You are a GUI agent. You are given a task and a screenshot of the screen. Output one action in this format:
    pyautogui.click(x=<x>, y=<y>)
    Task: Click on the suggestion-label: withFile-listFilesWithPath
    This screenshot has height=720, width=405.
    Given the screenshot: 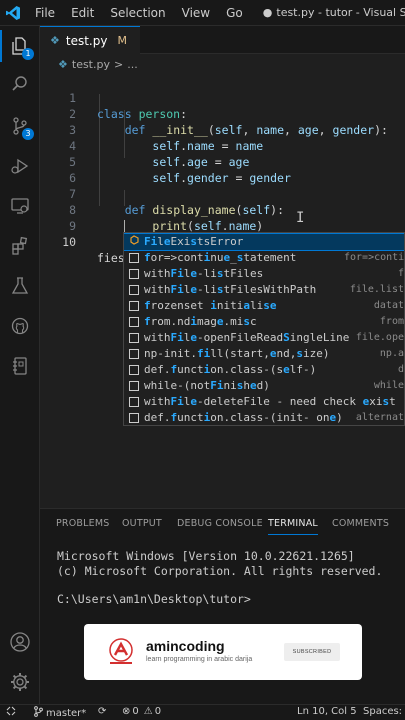 What is the action you would take?
    pyautogui.click(x=230, y=289)
    